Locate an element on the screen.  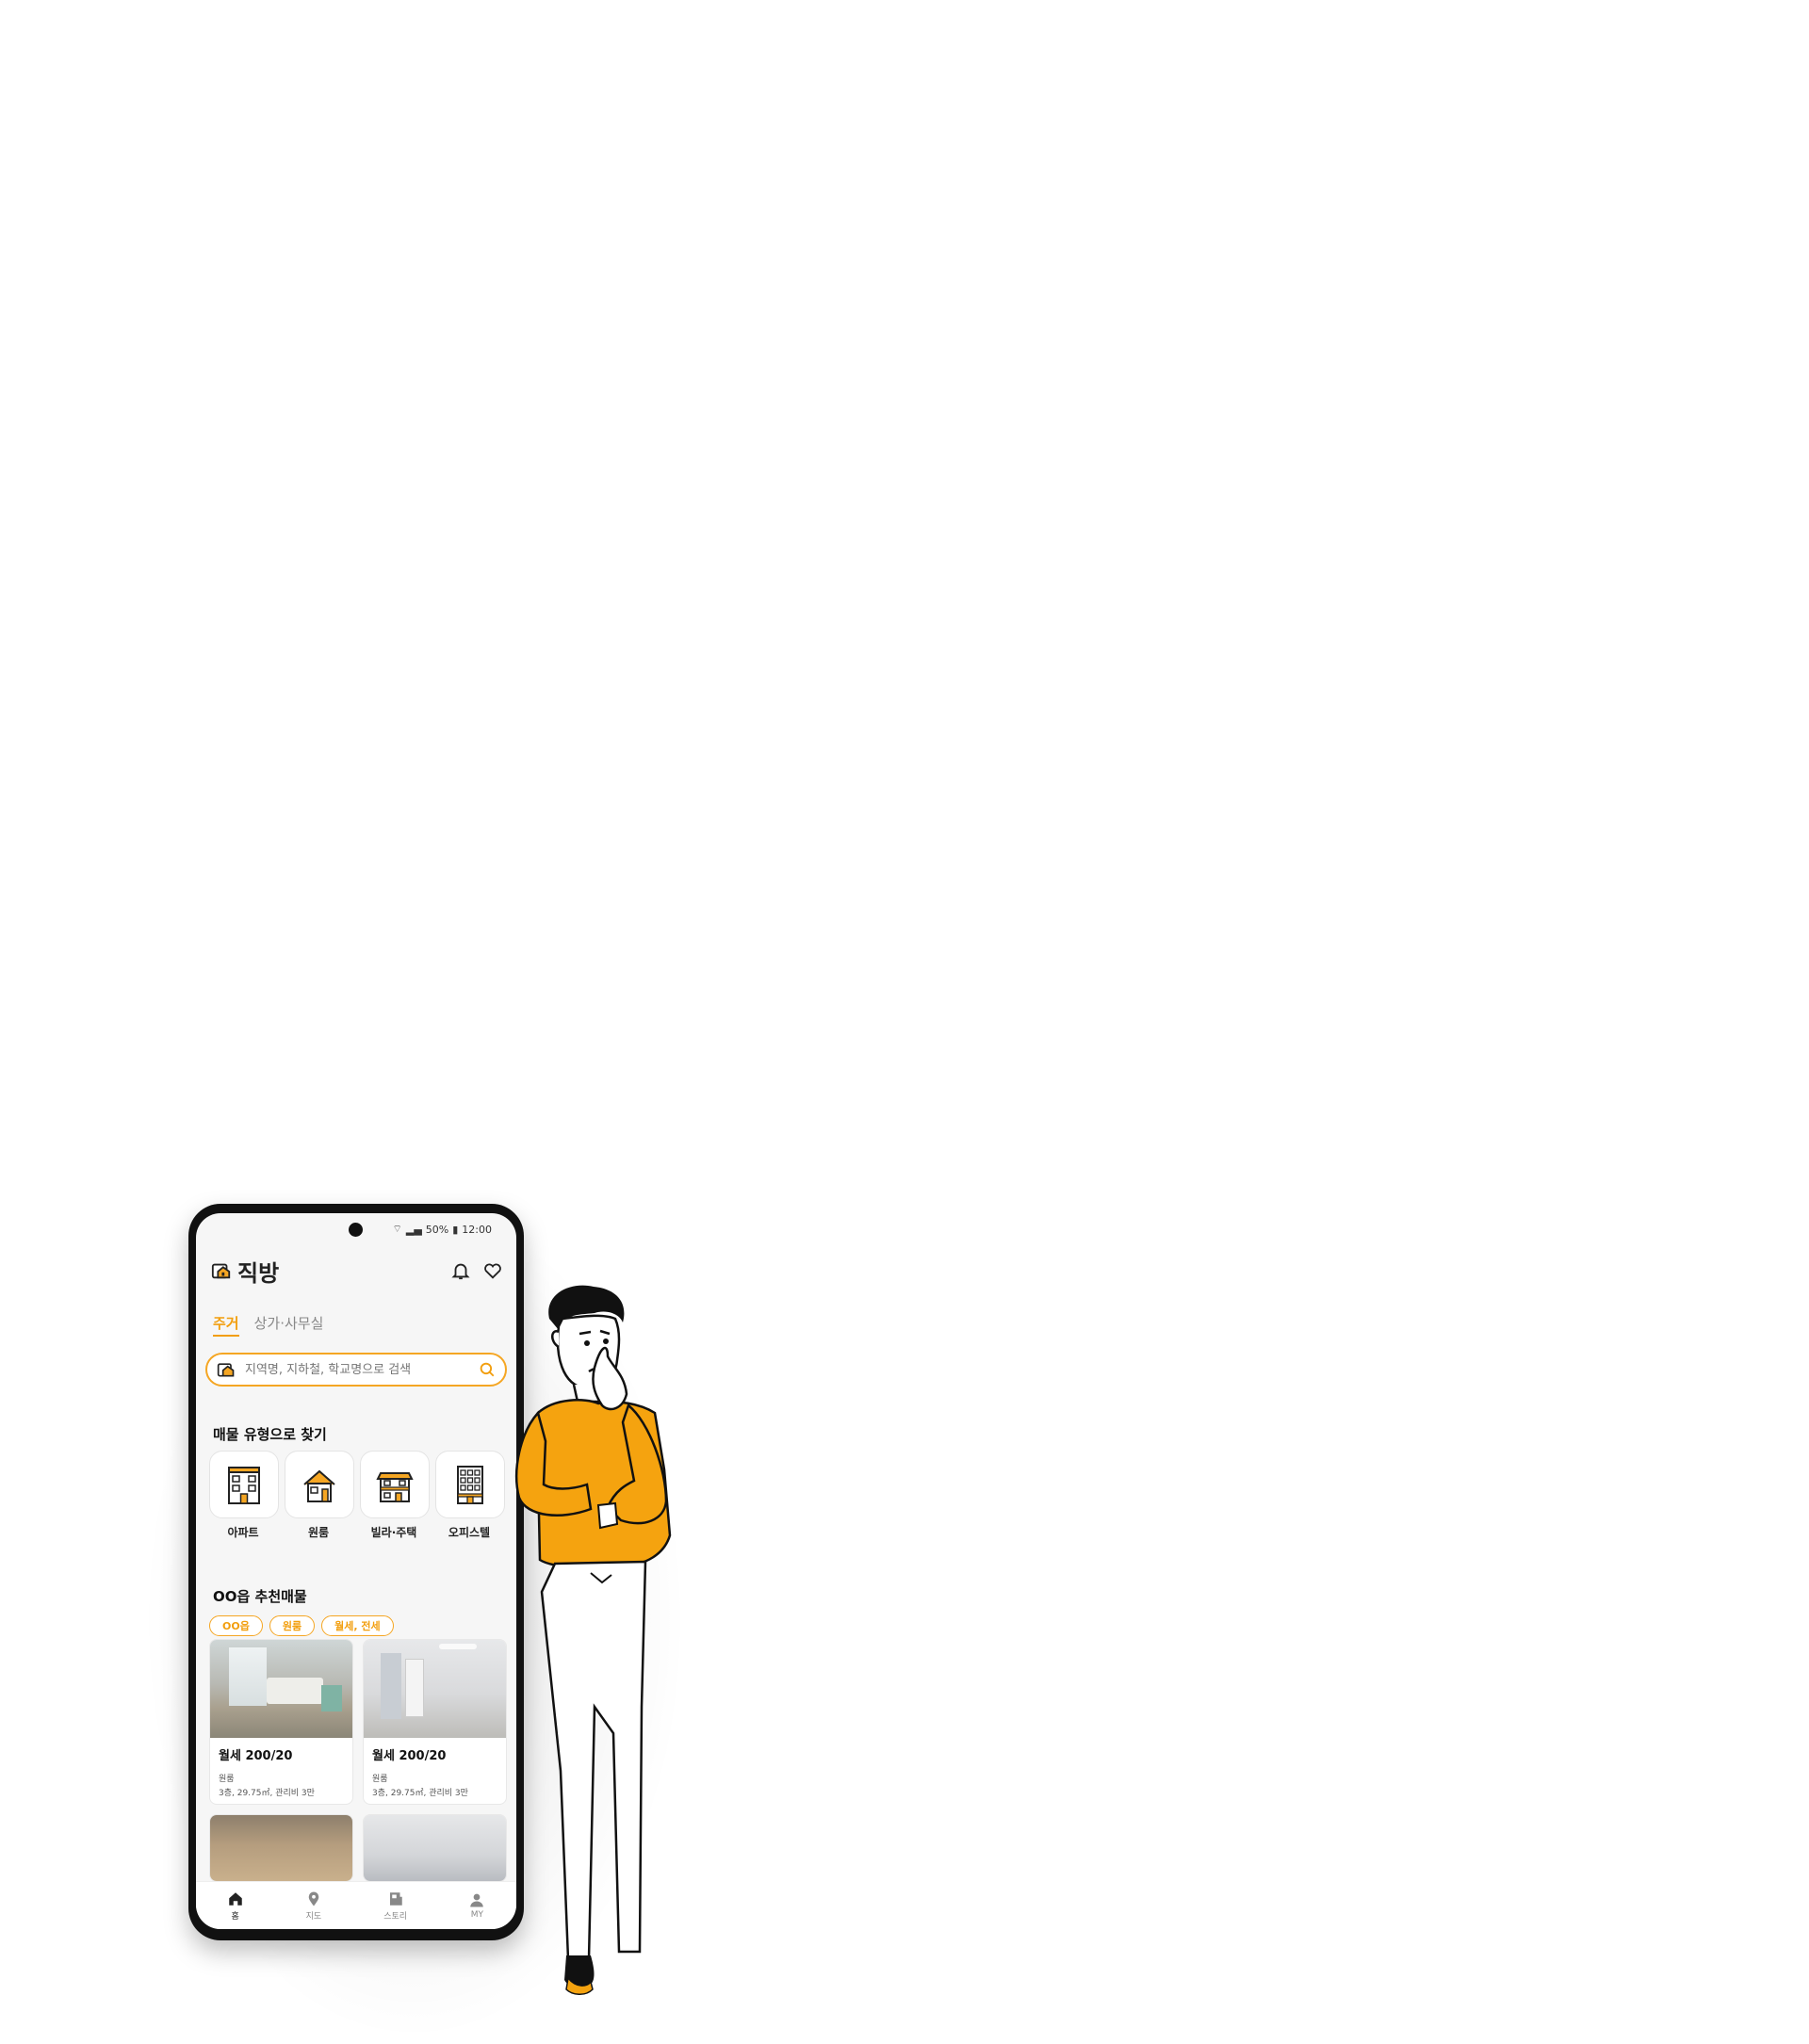
wifi-icon: ⌔ is located at coordinates (397, 1229).